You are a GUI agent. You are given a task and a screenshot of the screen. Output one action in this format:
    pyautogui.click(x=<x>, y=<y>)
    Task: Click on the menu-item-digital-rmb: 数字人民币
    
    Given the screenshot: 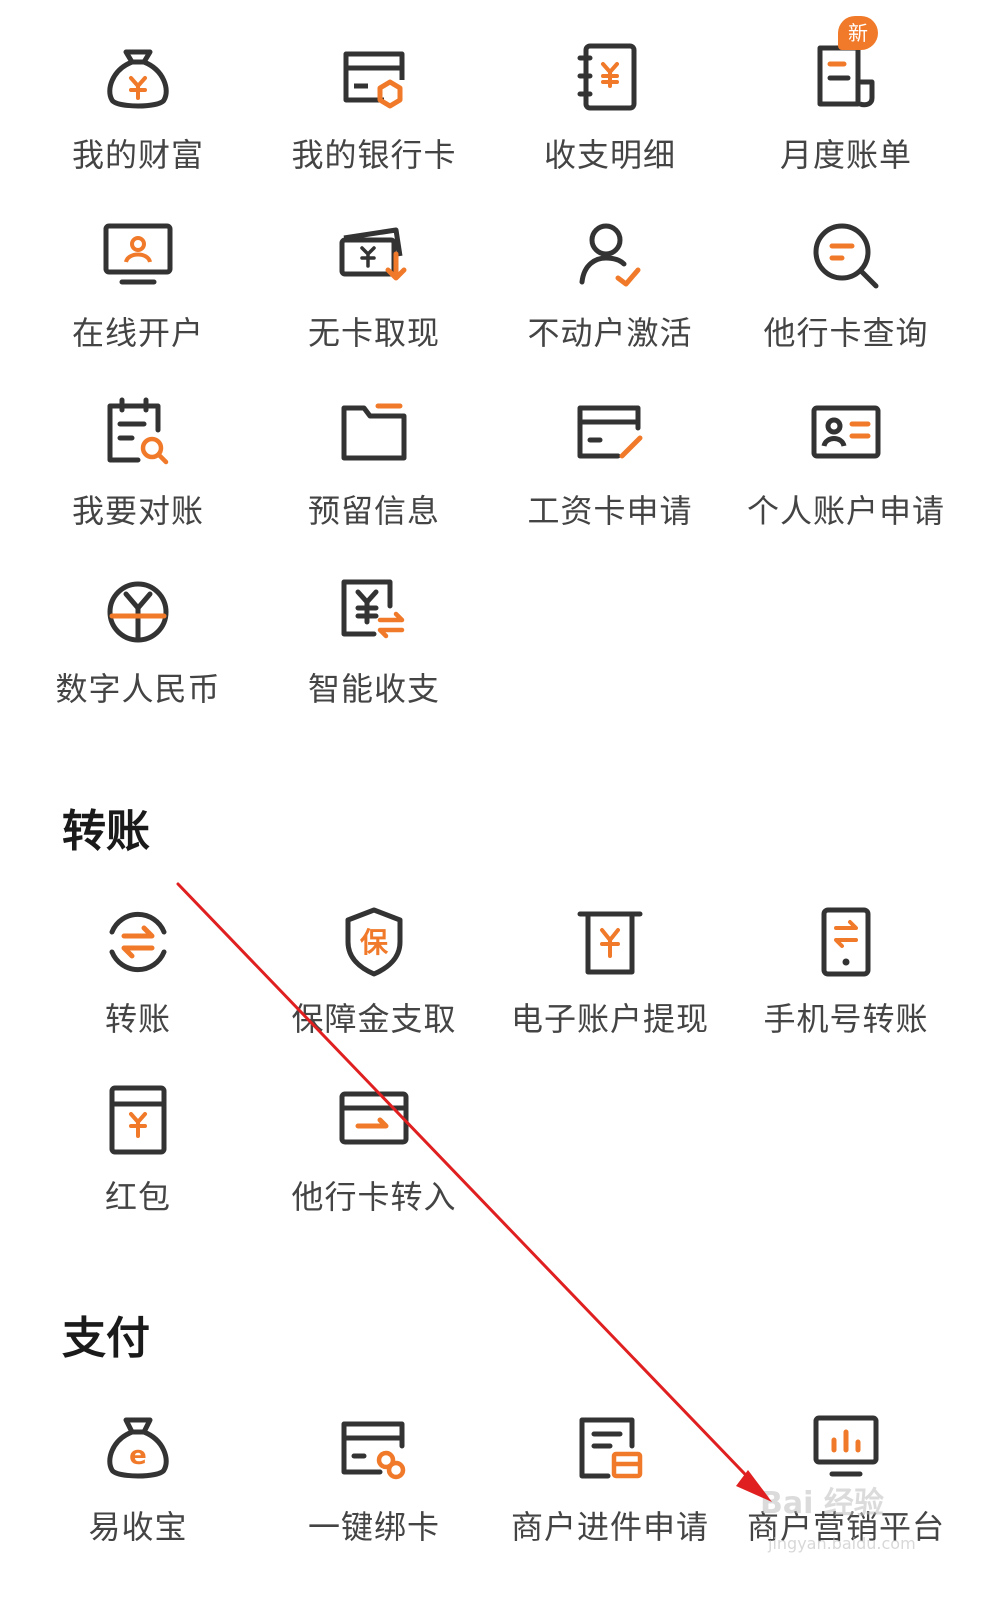 What is the action you would take?
    pyautogui.click(x=138, y=652)
    